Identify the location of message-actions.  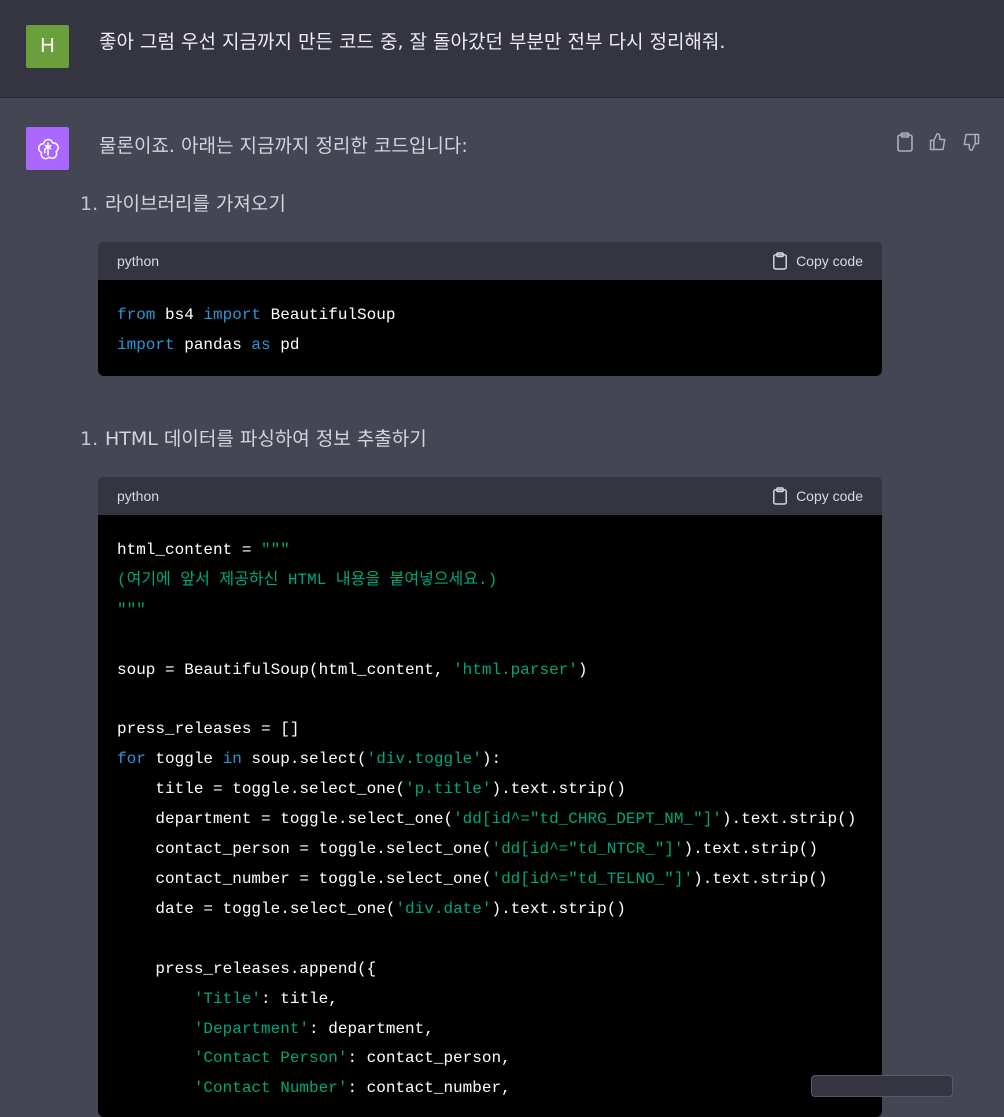
(938, 142).